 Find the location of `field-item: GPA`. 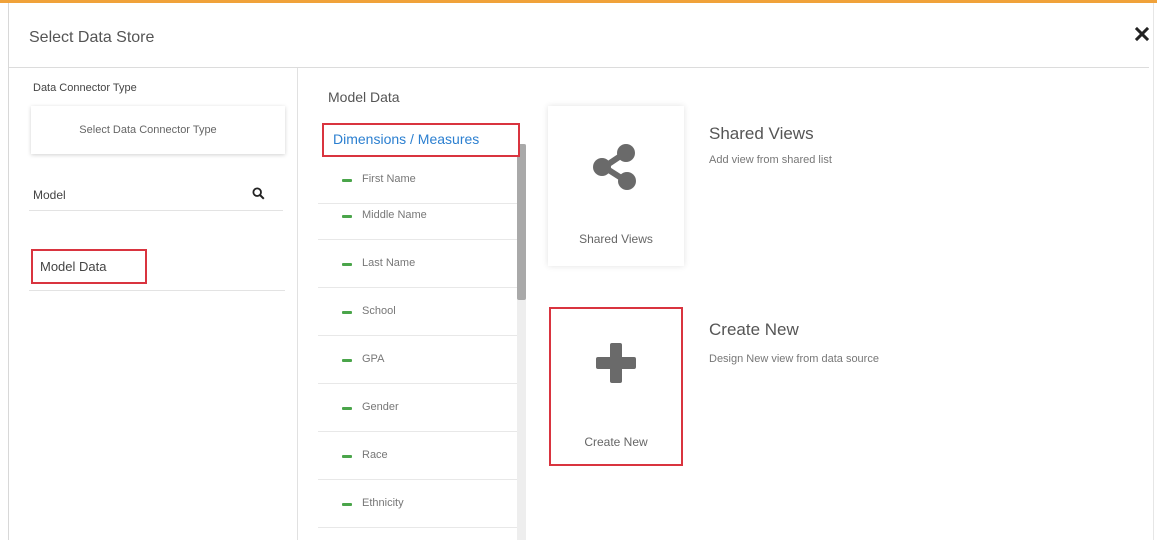

field-item: GPA is located at coordinates (418, 360).